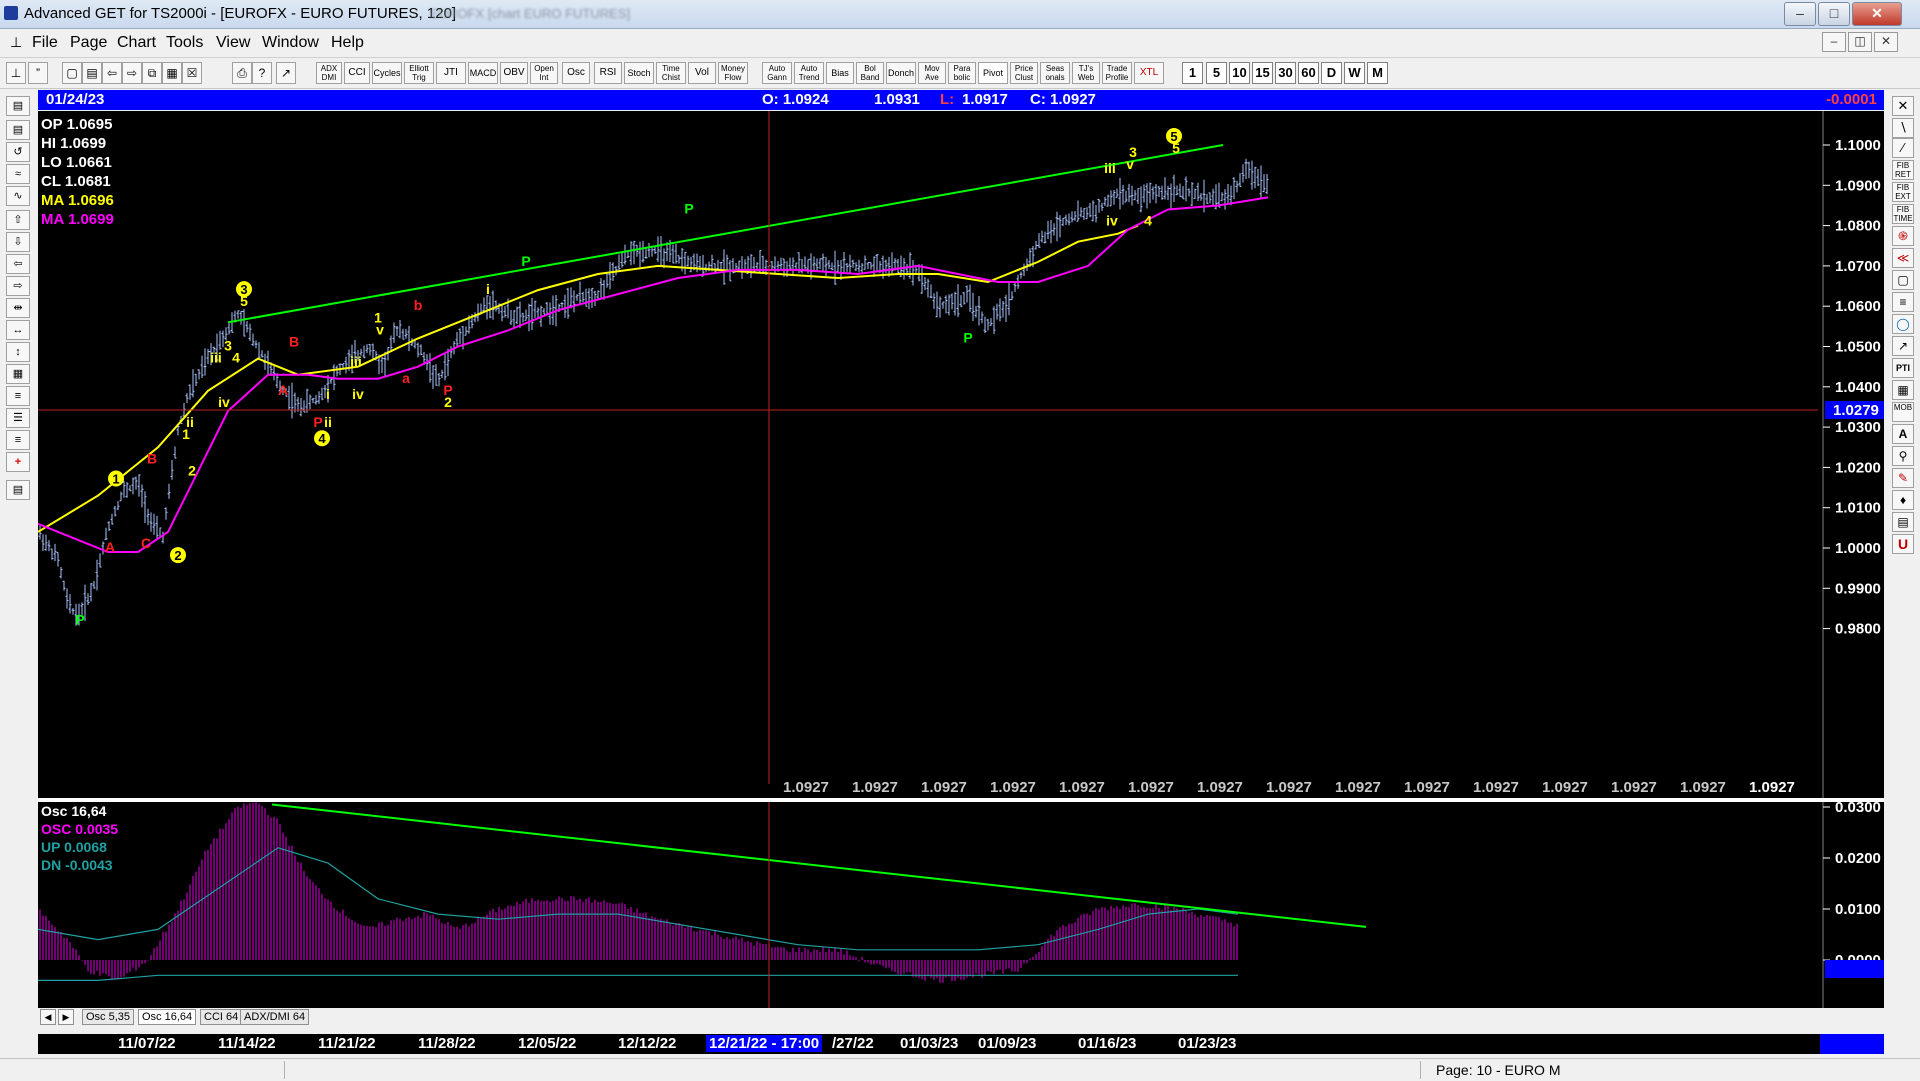  I want to click on study-macd-button: MACD, so click(483, 73).